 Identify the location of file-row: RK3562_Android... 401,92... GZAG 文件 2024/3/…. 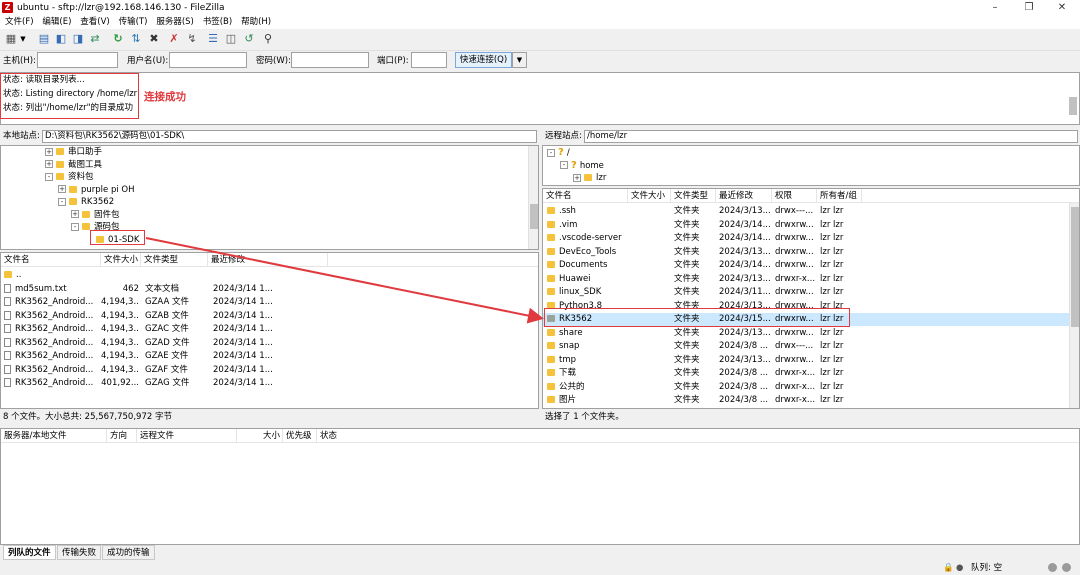
(269, 383).